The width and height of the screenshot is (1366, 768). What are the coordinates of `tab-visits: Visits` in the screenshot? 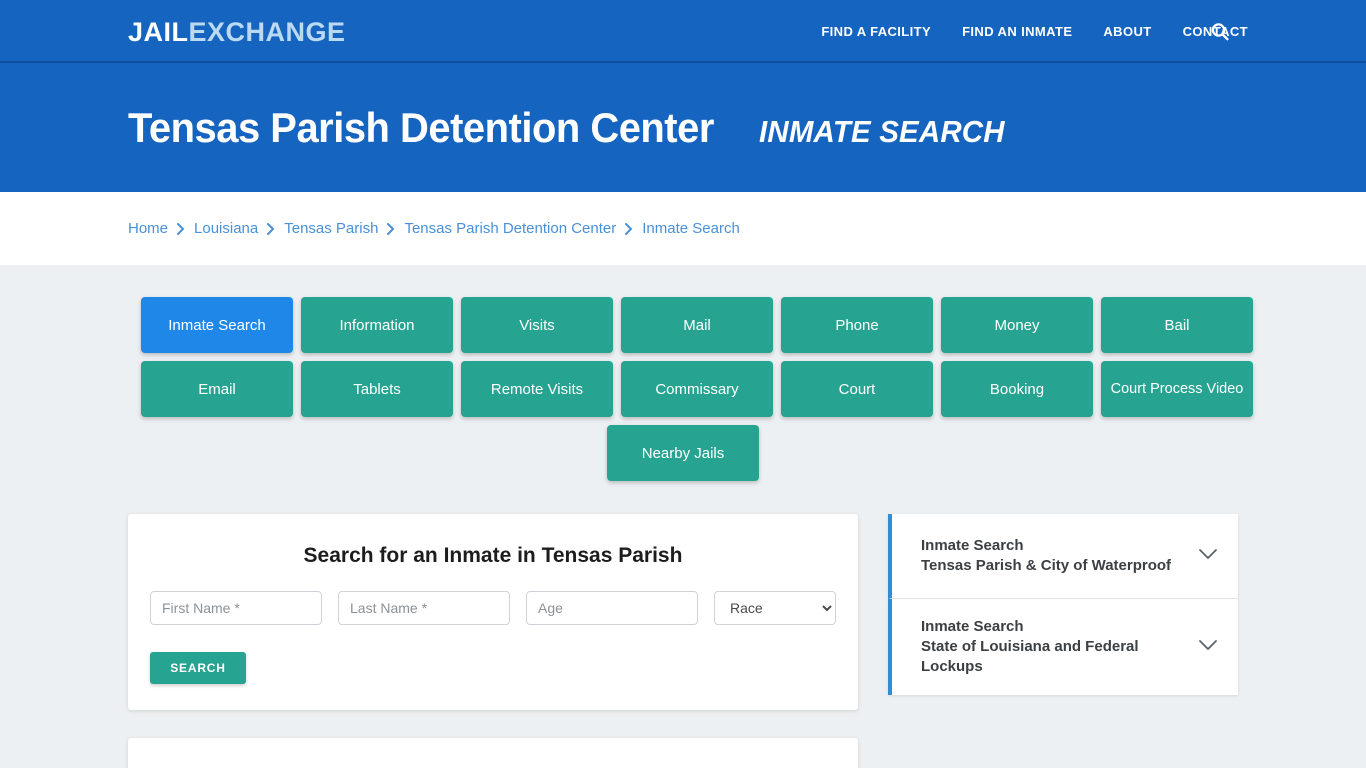 It's located at (537, 325).